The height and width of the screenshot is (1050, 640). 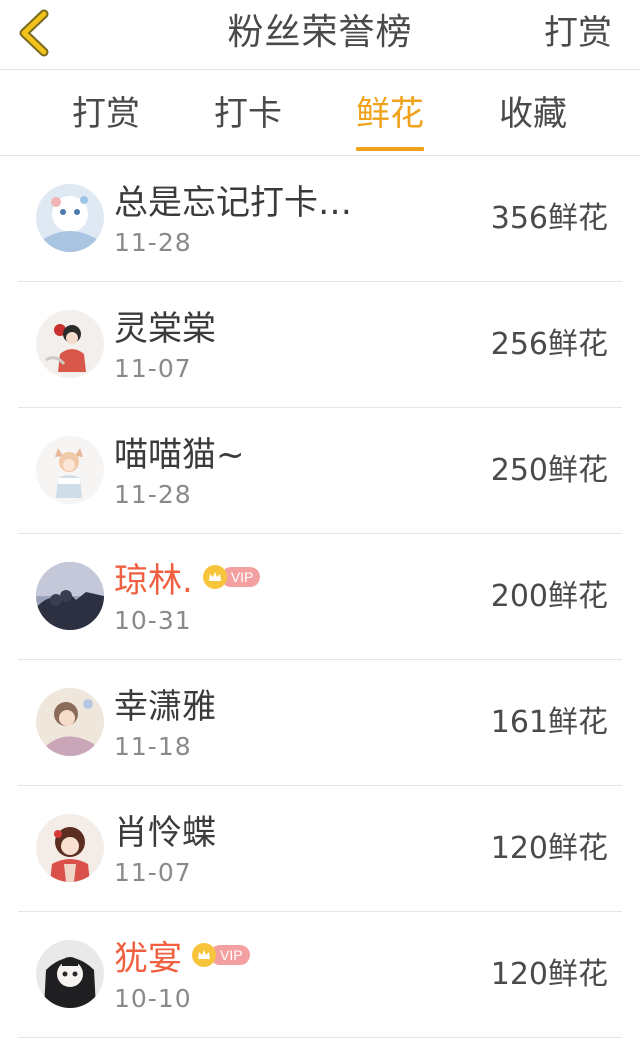 I want to click on tab-label: 打赏, so click(x=106, y=114).